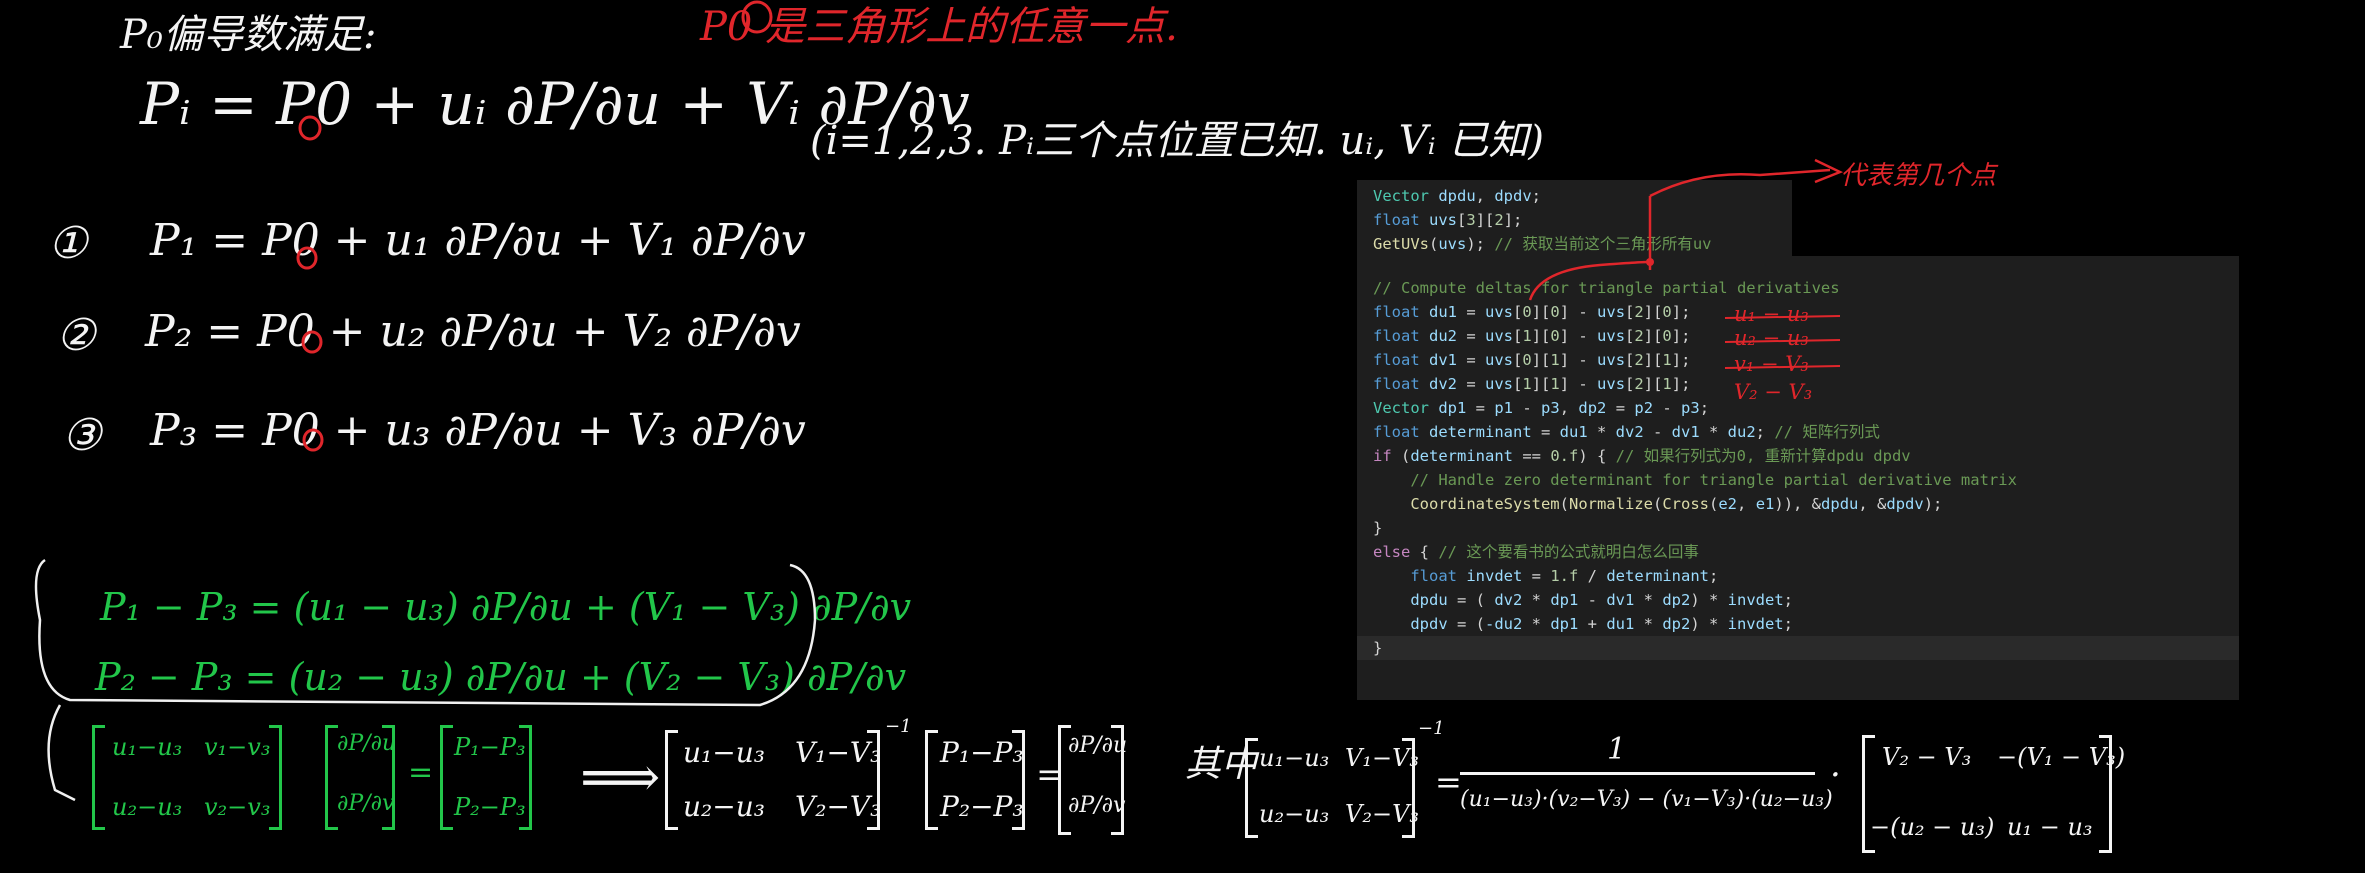 This screenshot has width=2365, height=873. I want to click on code-token: +, so click(1592, 624).